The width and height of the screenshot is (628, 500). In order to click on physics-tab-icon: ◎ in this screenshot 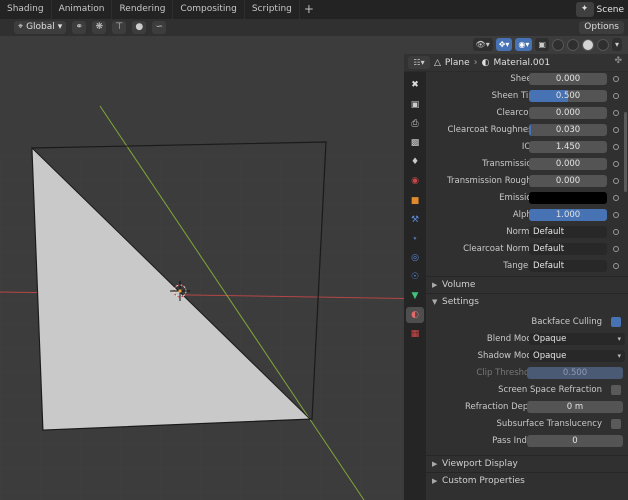, I will do `click(415, 258)`.